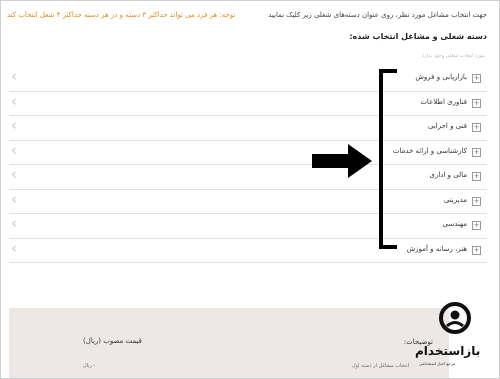  I want to click on empty-selection-hint: مورد انتخاب شغلی وجود ندارد, so click(453, 56).